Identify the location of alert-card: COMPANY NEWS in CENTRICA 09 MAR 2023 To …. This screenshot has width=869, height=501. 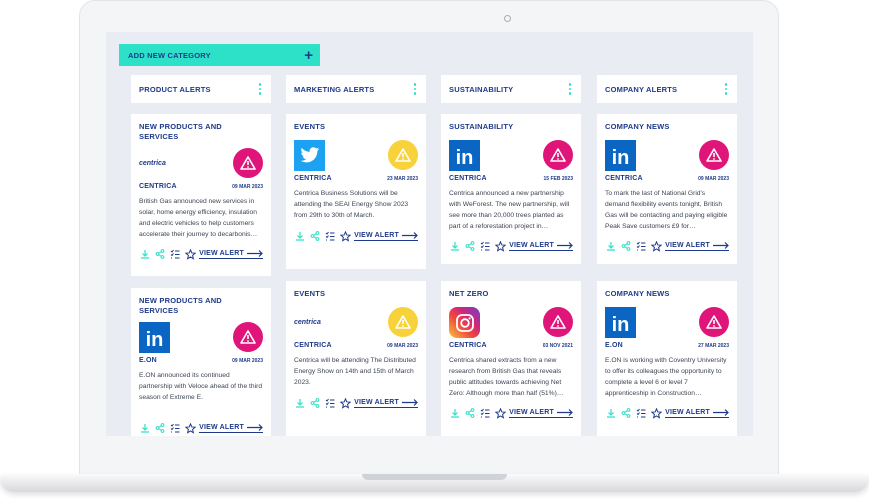
(667, 189).